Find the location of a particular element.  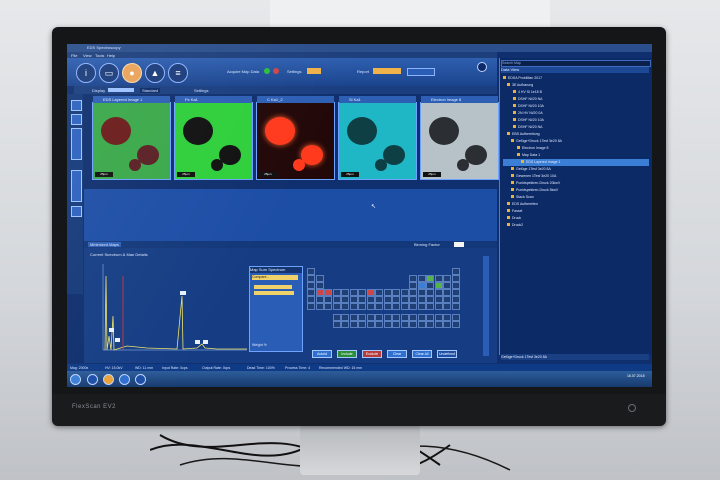

monitor-chin is located at coordinates (359, 410).